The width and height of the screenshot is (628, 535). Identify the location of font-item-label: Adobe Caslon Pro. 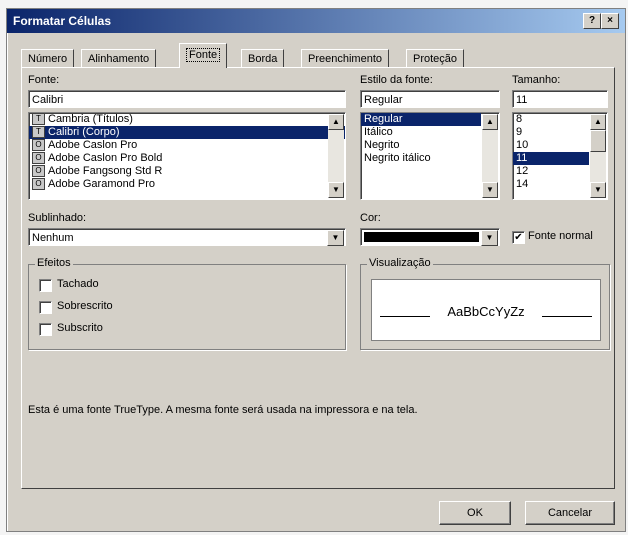
(93, 145).